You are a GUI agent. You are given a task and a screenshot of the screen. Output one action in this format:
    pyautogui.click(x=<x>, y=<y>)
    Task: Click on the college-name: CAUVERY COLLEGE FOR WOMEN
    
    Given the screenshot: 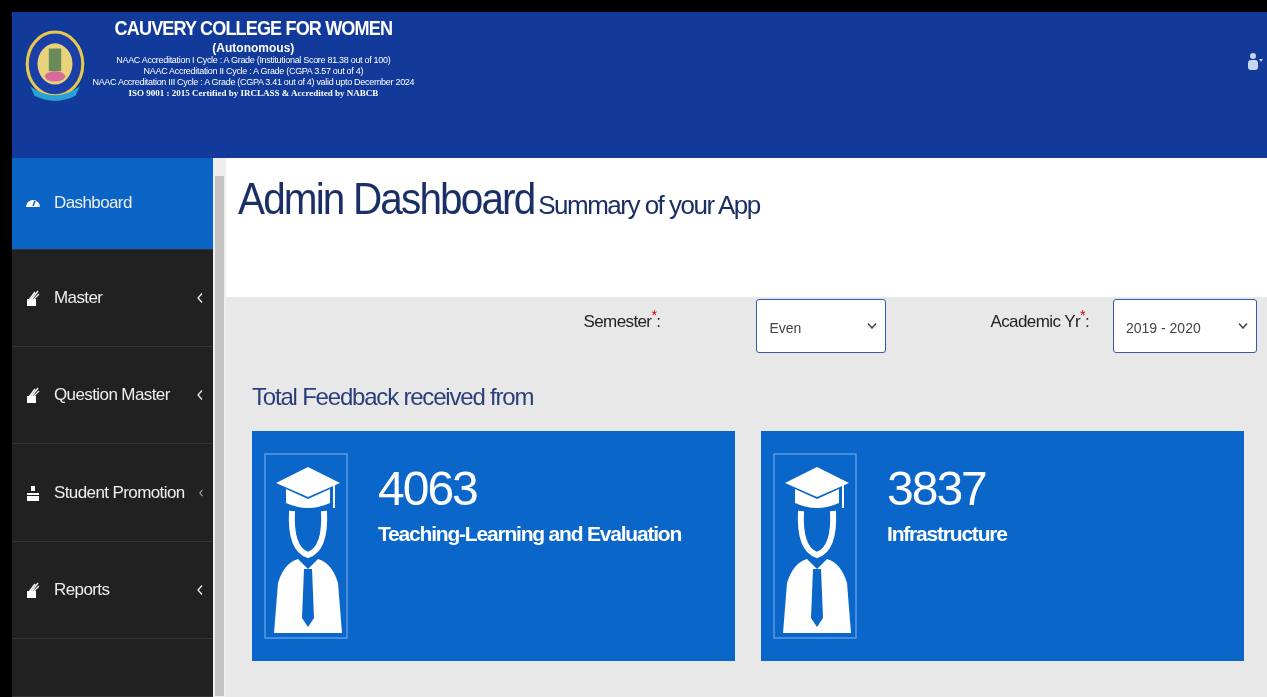 What is the action you would take?
    pyautogui.click(x=253, y=28)
    